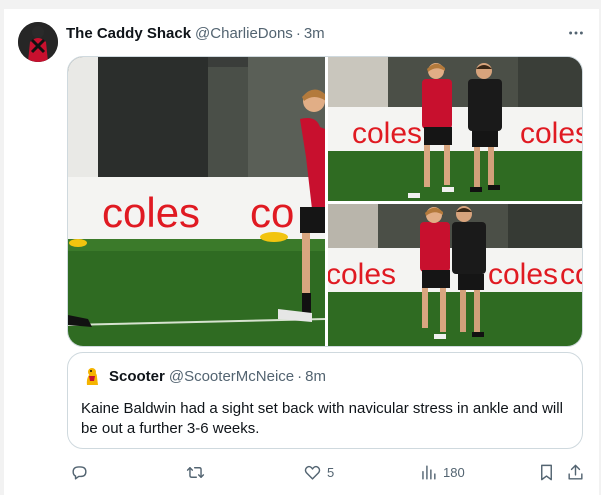 The height and width of the screenshot is (495, 601). I want to click on share-button, so click(575, 472).